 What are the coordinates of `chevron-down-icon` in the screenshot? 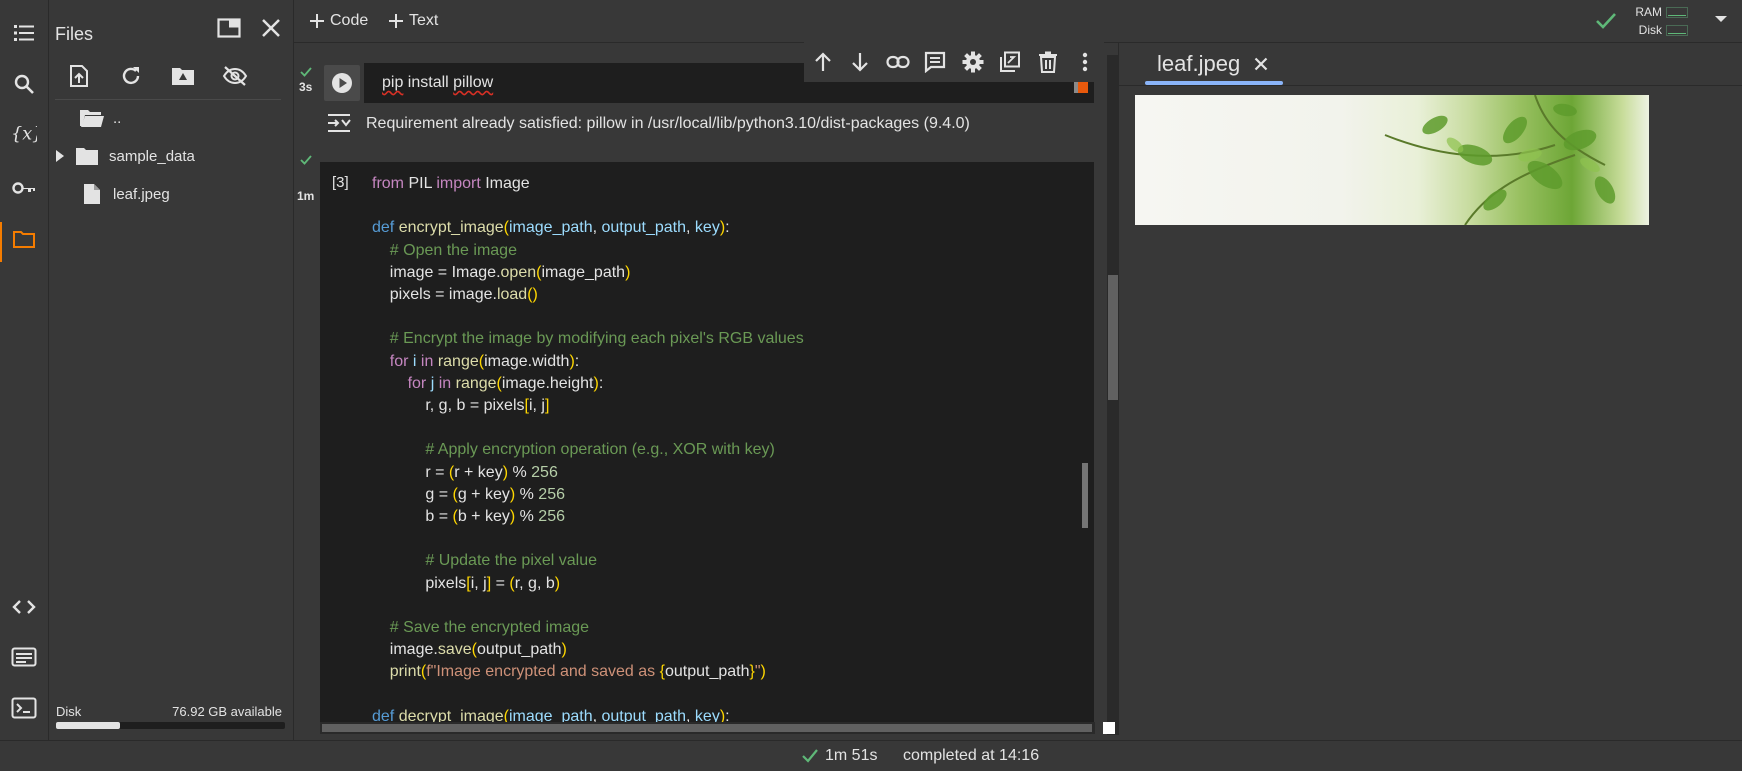 It's located at (1721, 19).